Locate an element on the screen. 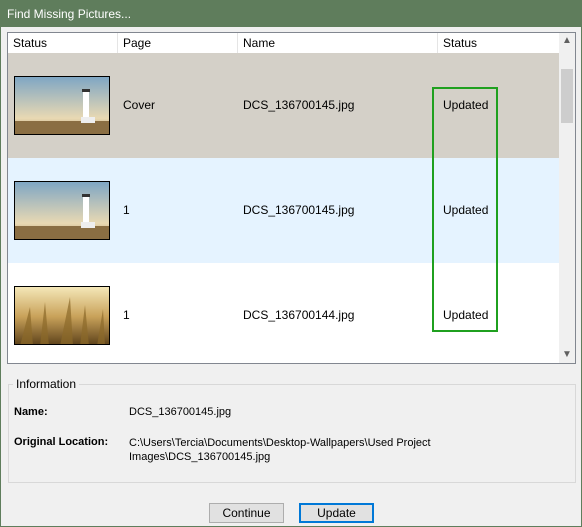 Image resolution: width=582 pixels, height=527 pixels. information-legend: Information is located at coordinates (46, 384).